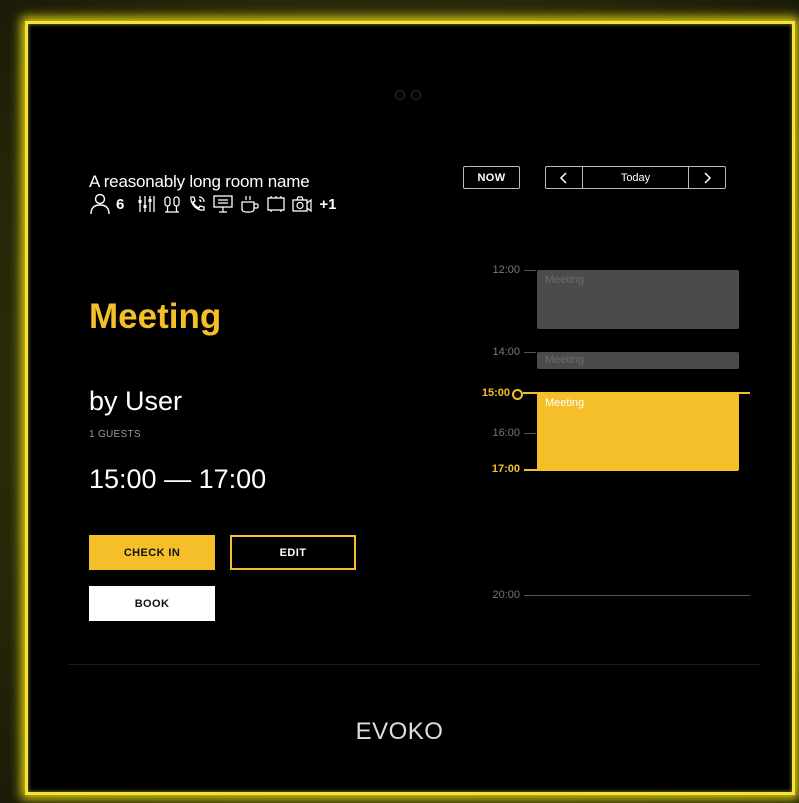  Describe the element at coordinates (414, 664) in the screenshot. I see `footer-divider` at that location.